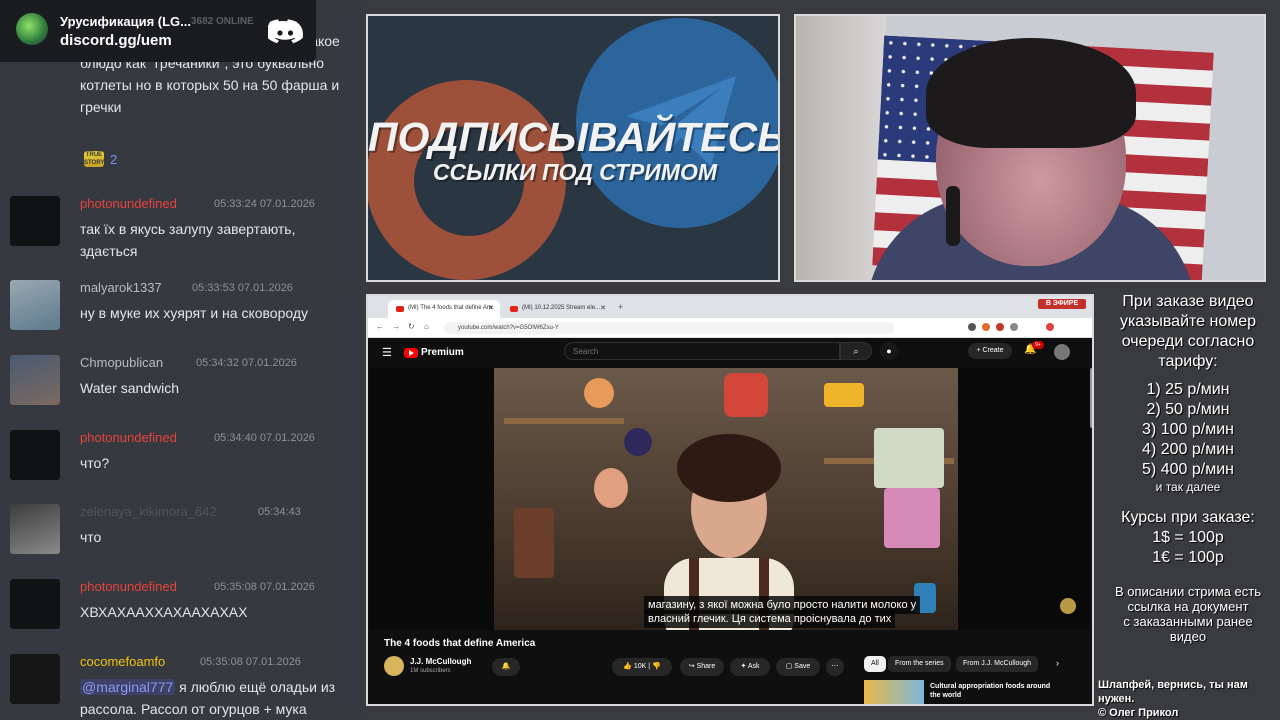  What do you see at coordinates (91, 537) in the screenshot?
I see `message-text: что` at bounding box center [91, 537].